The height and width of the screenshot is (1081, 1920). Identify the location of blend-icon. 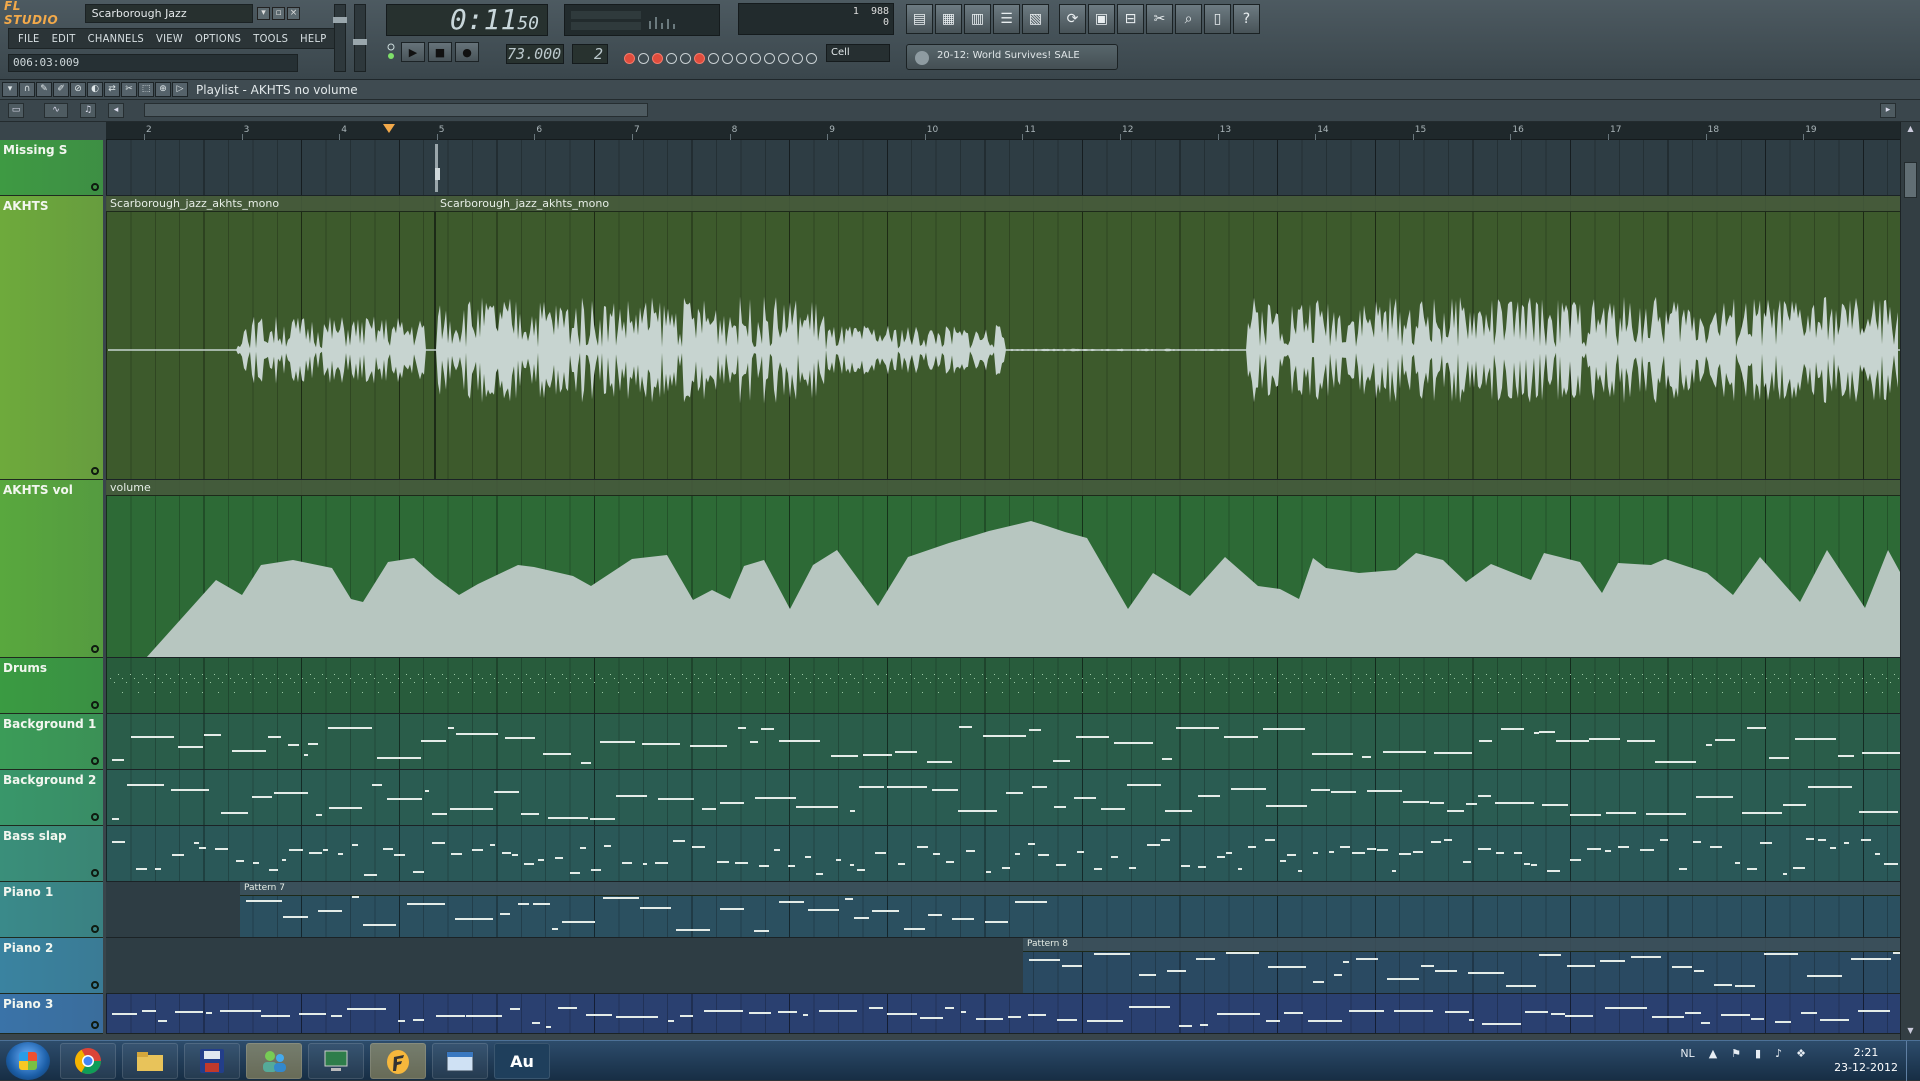
(671, 58).